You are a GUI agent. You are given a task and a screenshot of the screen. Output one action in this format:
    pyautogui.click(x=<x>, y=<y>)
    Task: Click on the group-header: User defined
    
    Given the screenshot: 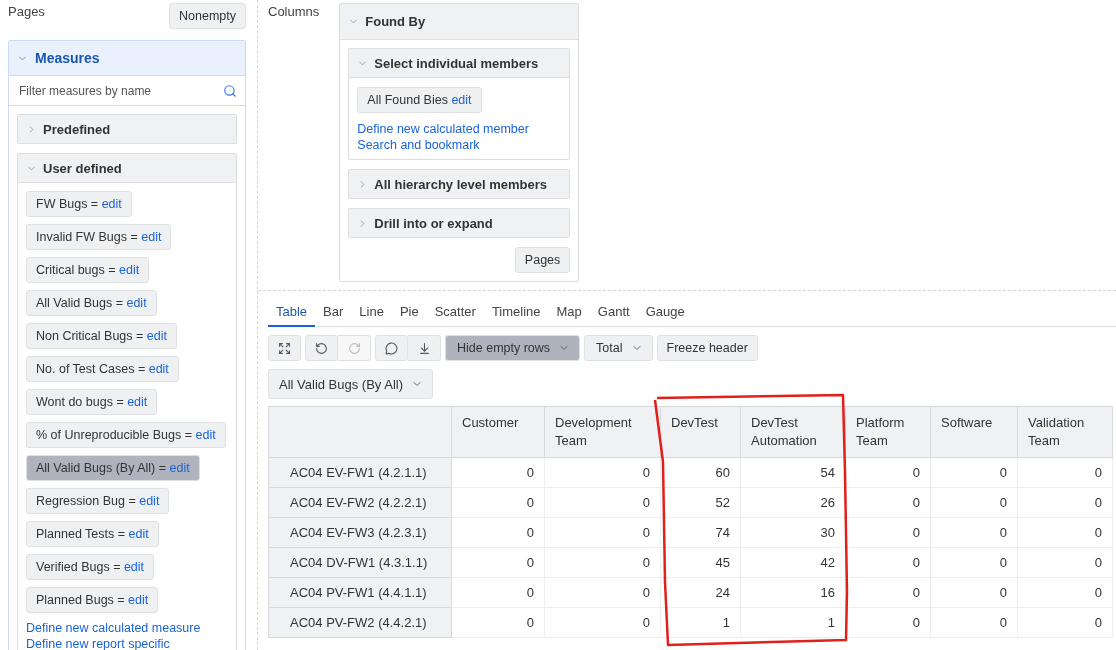 What is the action you would take?
    pyautogui.click(x=127, y=168)
    